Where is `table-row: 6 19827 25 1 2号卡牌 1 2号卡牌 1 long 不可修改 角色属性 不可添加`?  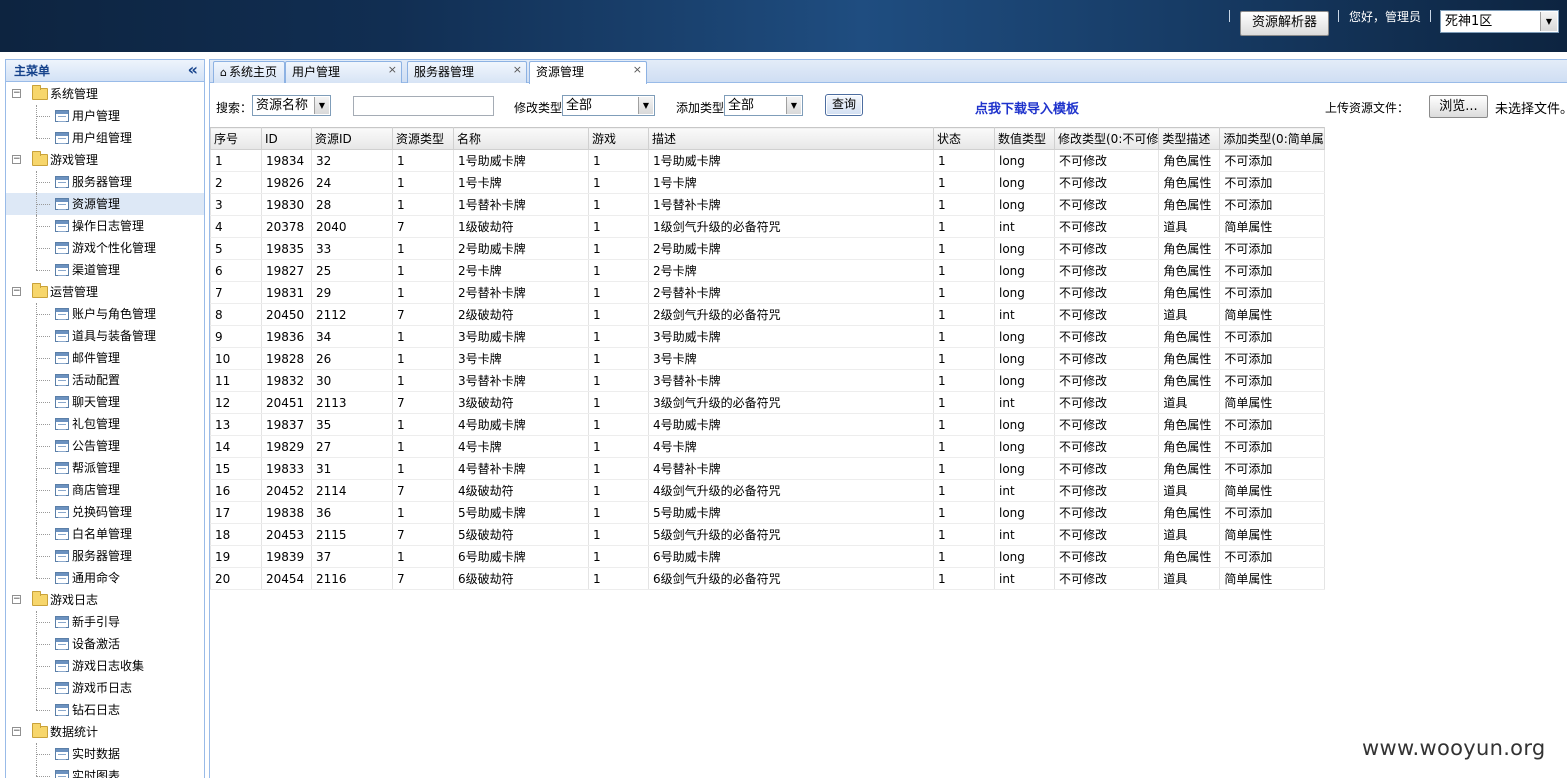
table-row: 6 19827 25 1 2号卡牌 1 2号卡牌 1 long 不可修改 角色属性 不可添加 is located at coordinates (767, 270).